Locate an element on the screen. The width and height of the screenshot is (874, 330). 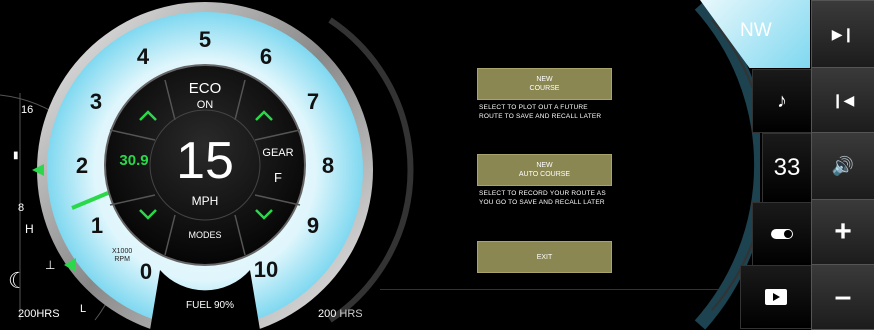
battery-low-label: 8 is located at coordinates (21, 208).